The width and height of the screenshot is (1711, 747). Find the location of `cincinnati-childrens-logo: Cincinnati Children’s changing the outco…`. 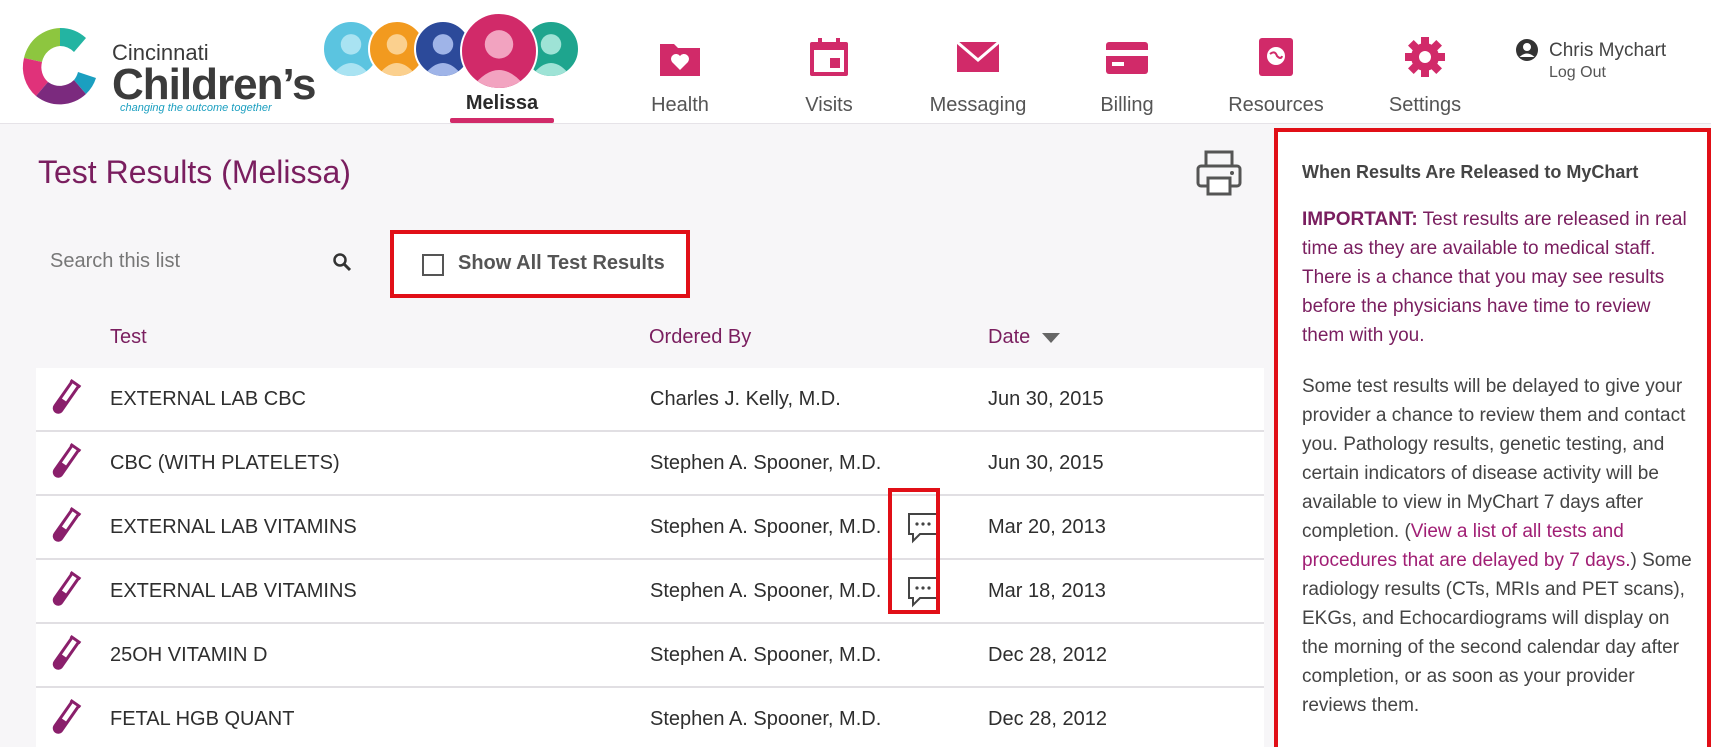

cincinnati-childrens-logo: Cincinnati Children’s changing the outco… is located at coordinates (165, 68).